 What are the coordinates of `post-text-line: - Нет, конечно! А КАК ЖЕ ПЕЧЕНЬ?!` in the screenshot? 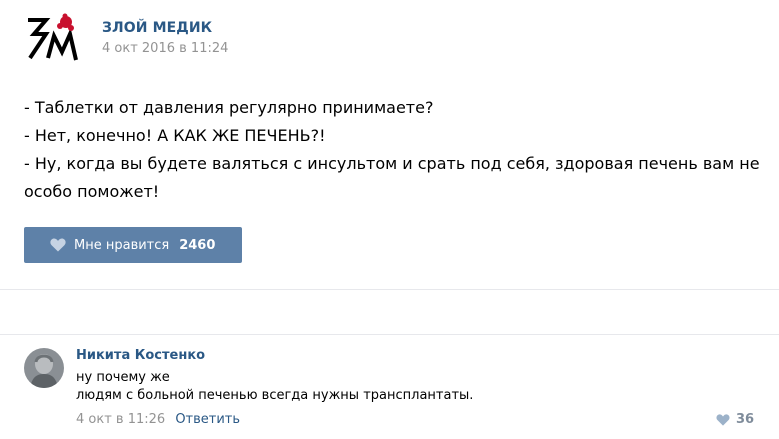 It's located at (175, 135).